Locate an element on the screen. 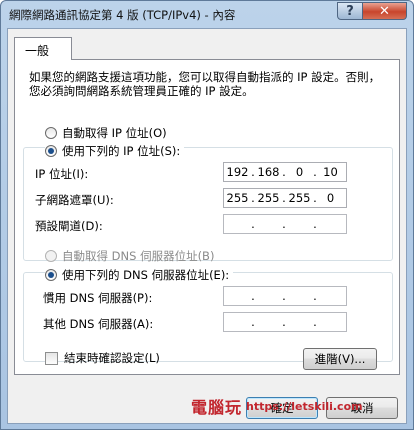 This screenshot has height=430, width=414. close-button: ✕ is located at coordinates (385, 11).